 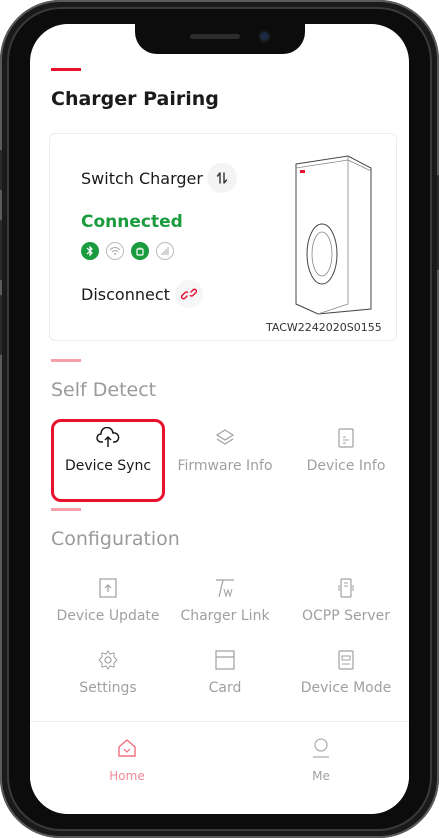 What do you see at coordinates (225, 688) in the screenshot?
I see `card-label: Card` at bounding box center [225, 688].